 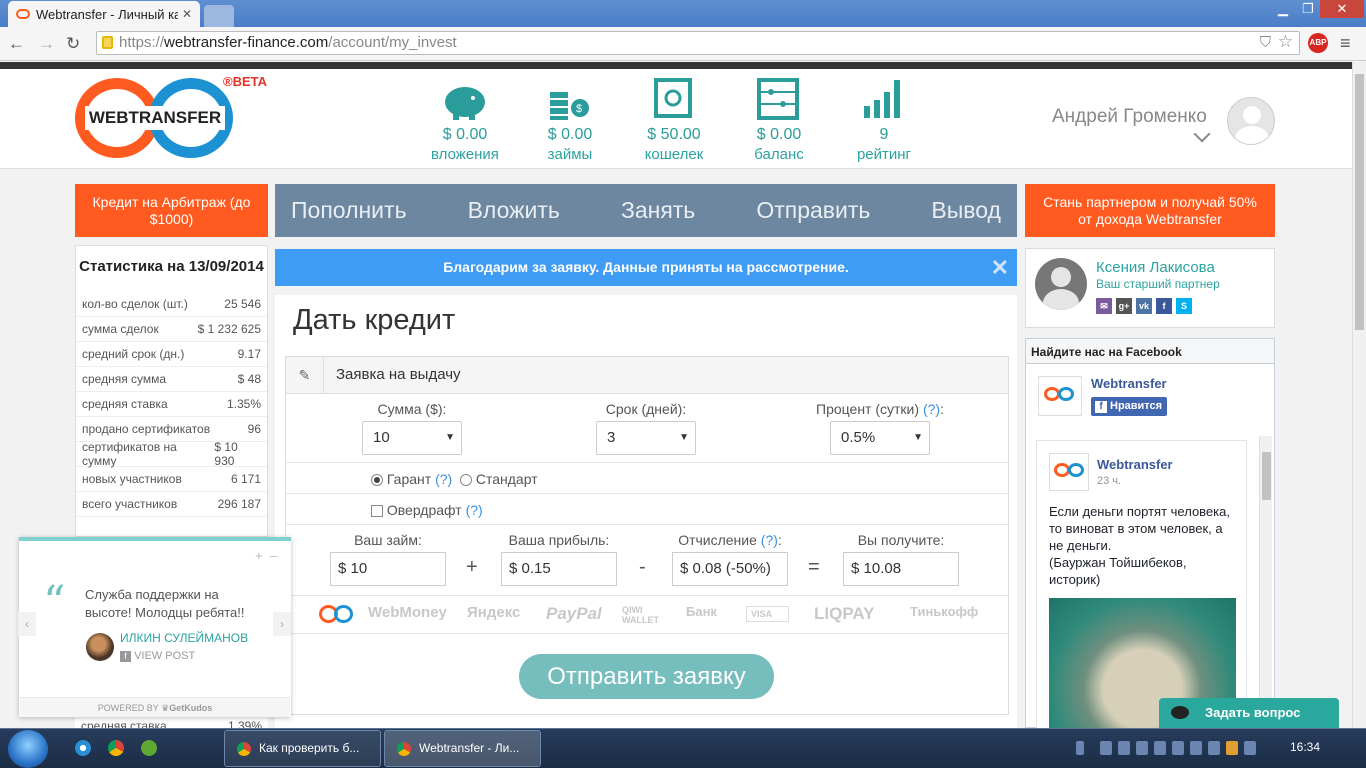 I want to click on media-player-icon, so click(x=83, y=748).